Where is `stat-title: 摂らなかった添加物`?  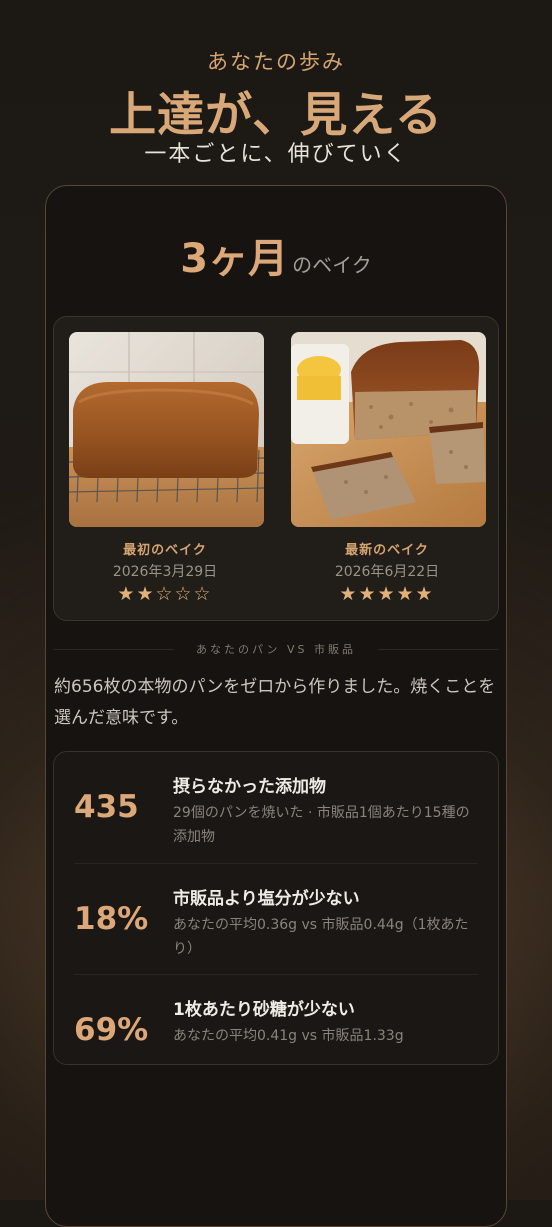
stat-title: 摂らなかった添加物 is located at coordinates (249, 787).